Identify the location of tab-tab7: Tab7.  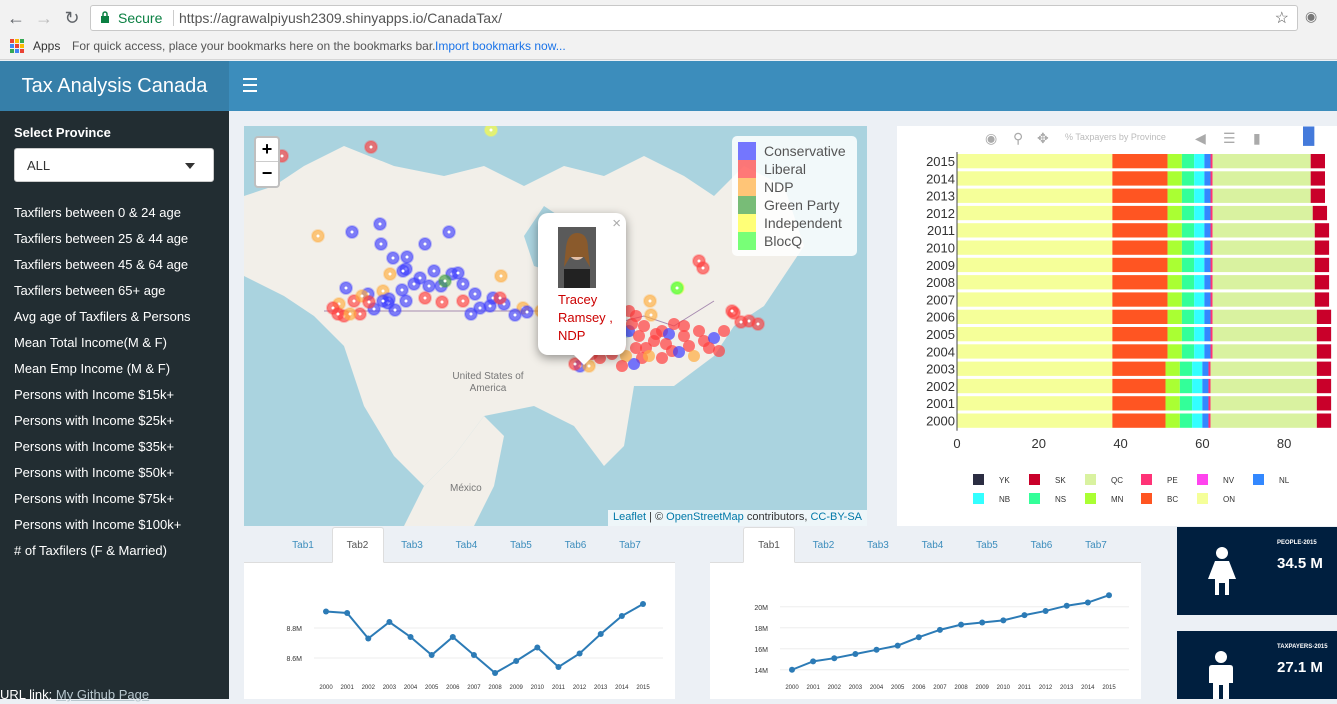
(630, 545).